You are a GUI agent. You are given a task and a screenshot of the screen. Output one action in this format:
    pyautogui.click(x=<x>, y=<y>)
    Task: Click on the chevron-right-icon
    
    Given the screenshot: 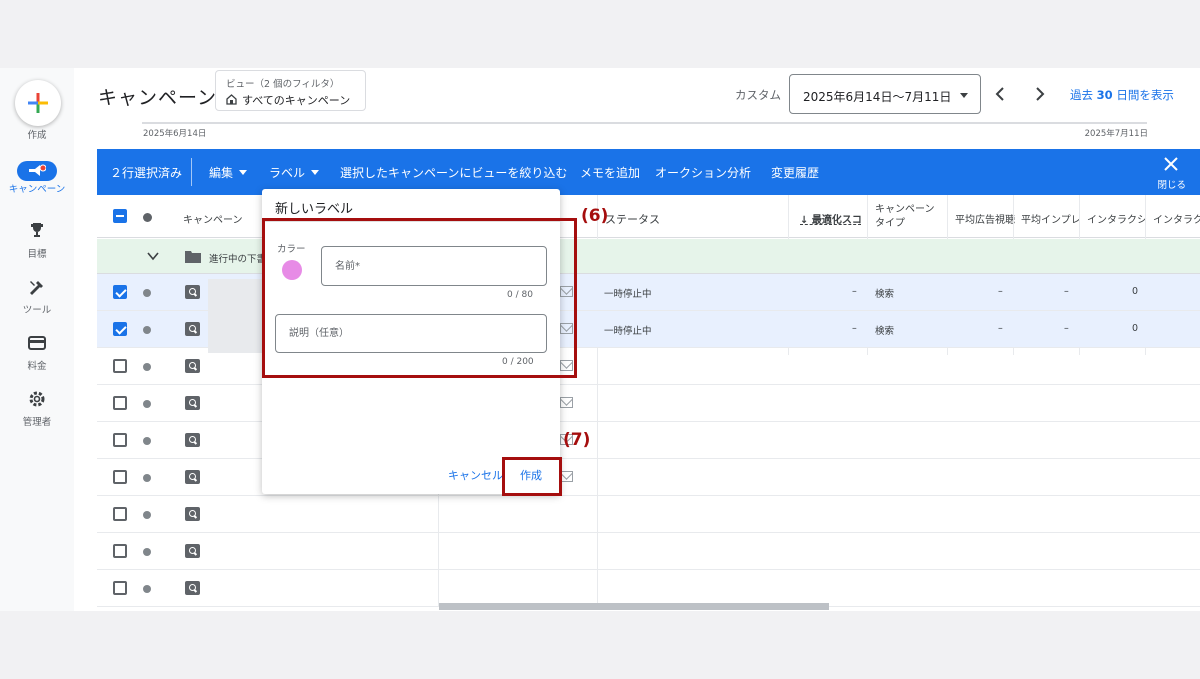 What is the action you would take?
    pyautogui.click(x=1040, y=94)
    